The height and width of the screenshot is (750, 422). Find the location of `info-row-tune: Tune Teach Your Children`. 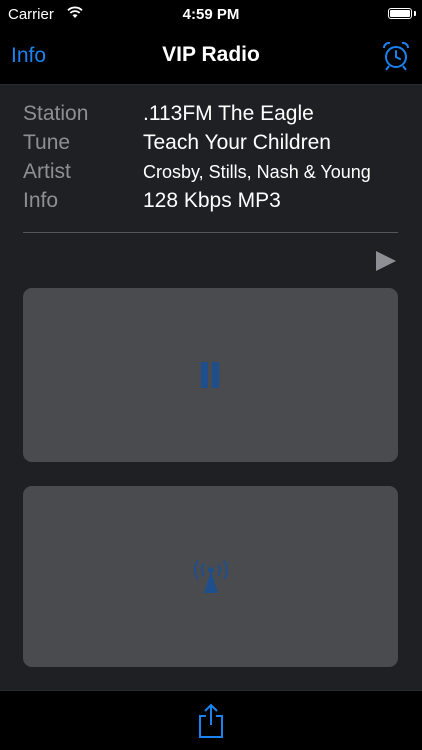

info-row-tune: Tune Teach Your Children is located at coordinates (213, 143).